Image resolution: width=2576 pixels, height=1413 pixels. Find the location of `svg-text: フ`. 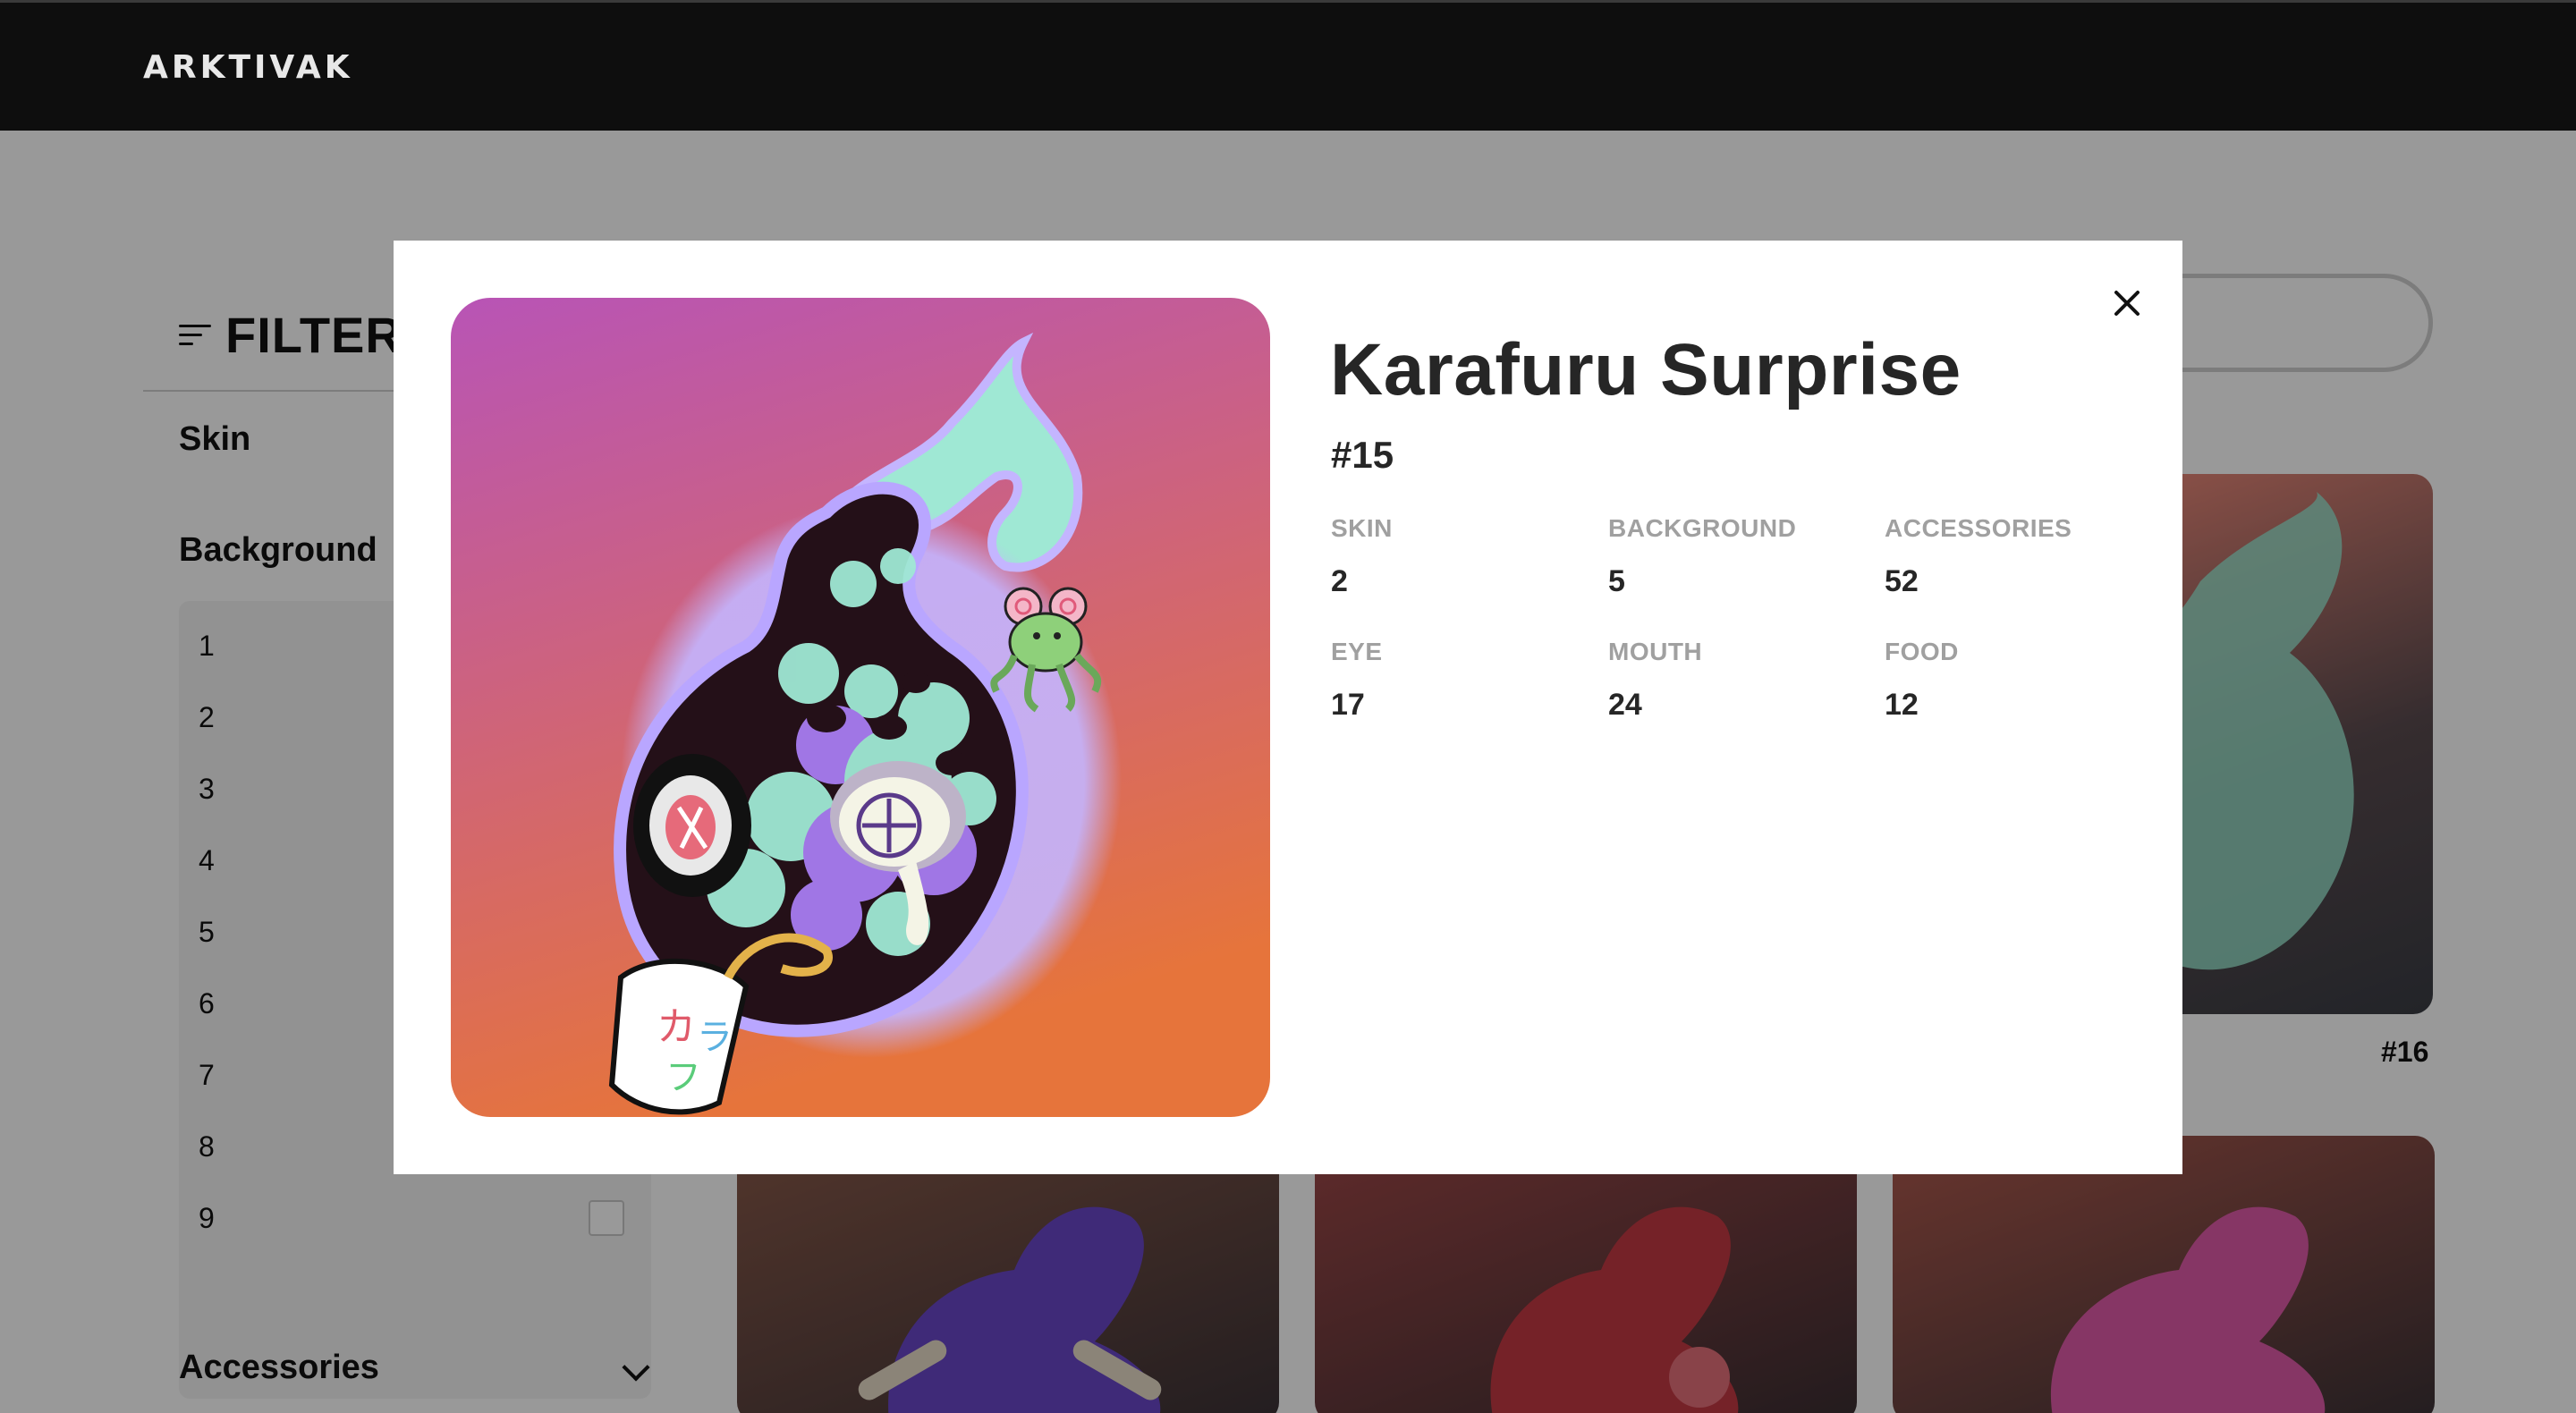

svg-text: フ is located at coordinates (683, 1077).